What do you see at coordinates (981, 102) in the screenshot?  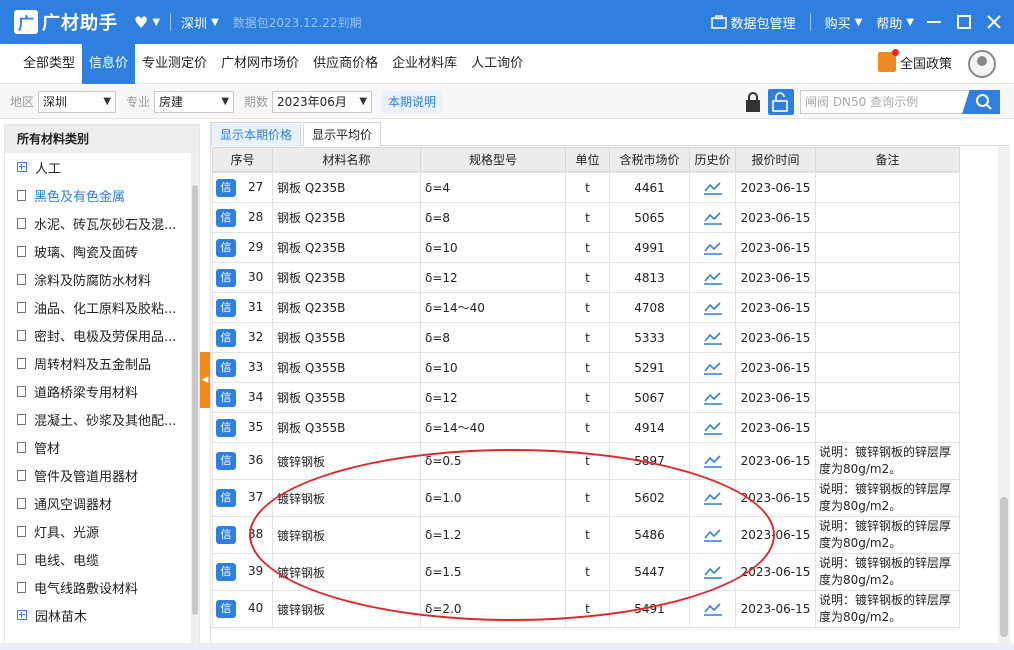 I see `search-button` at bounding box center [981, 102].